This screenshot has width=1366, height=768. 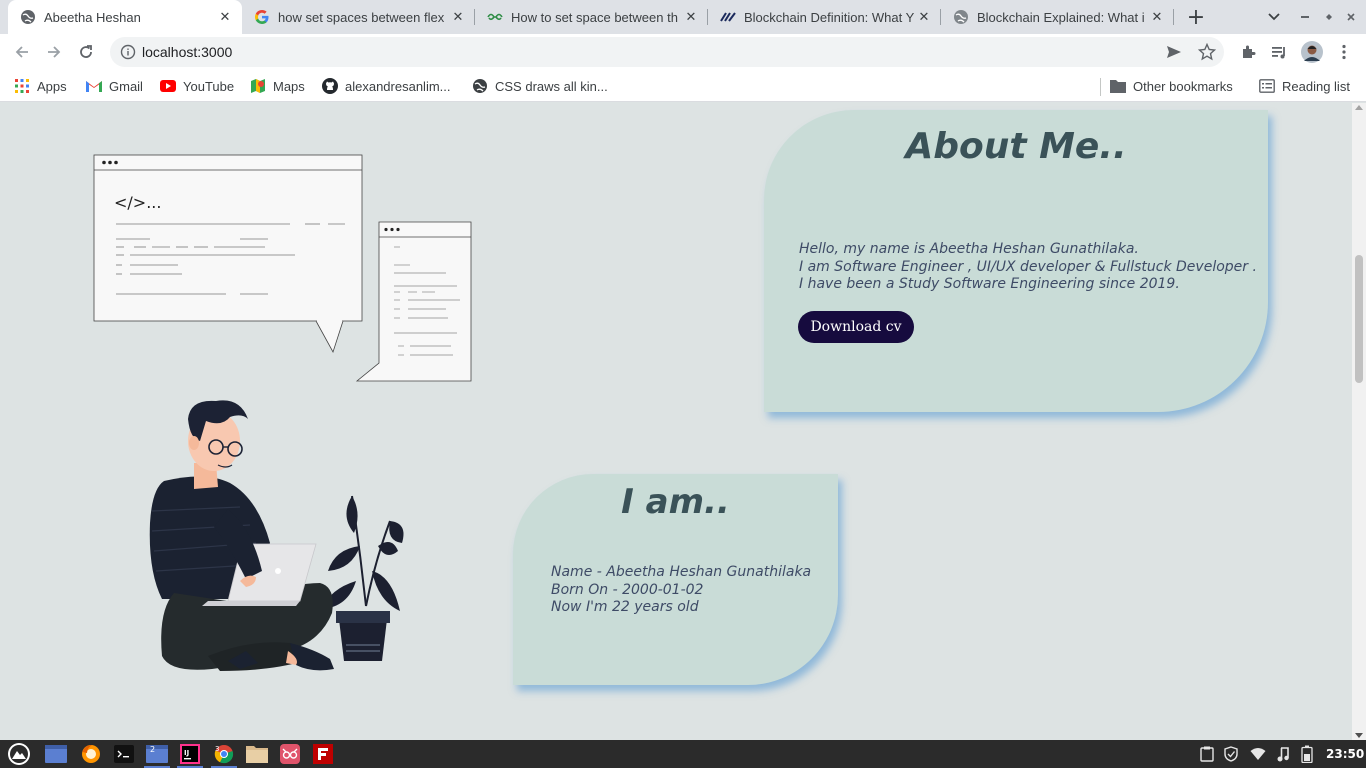 What do you see at coordinates (1316, 86) in the screenshot?
I see `reading-list-label: Reading list` at bounding box center [1316, 86].